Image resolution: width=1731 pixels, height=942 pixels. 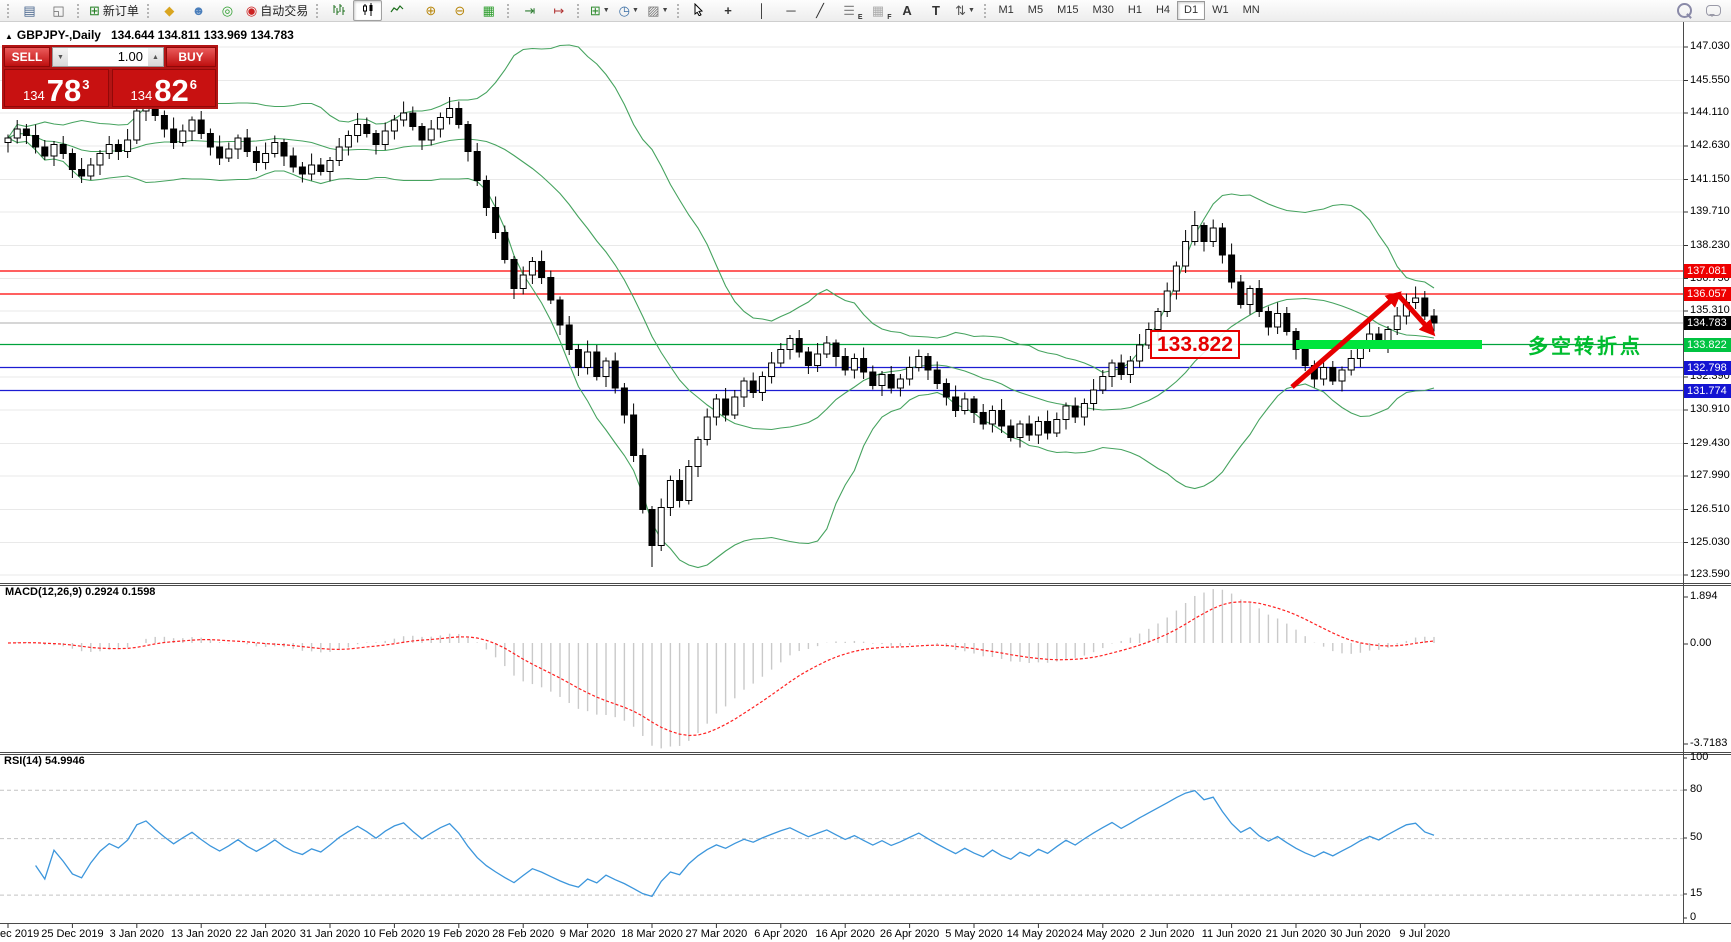 I want to click on buy-button: BUY, so click(x=191, y=57).